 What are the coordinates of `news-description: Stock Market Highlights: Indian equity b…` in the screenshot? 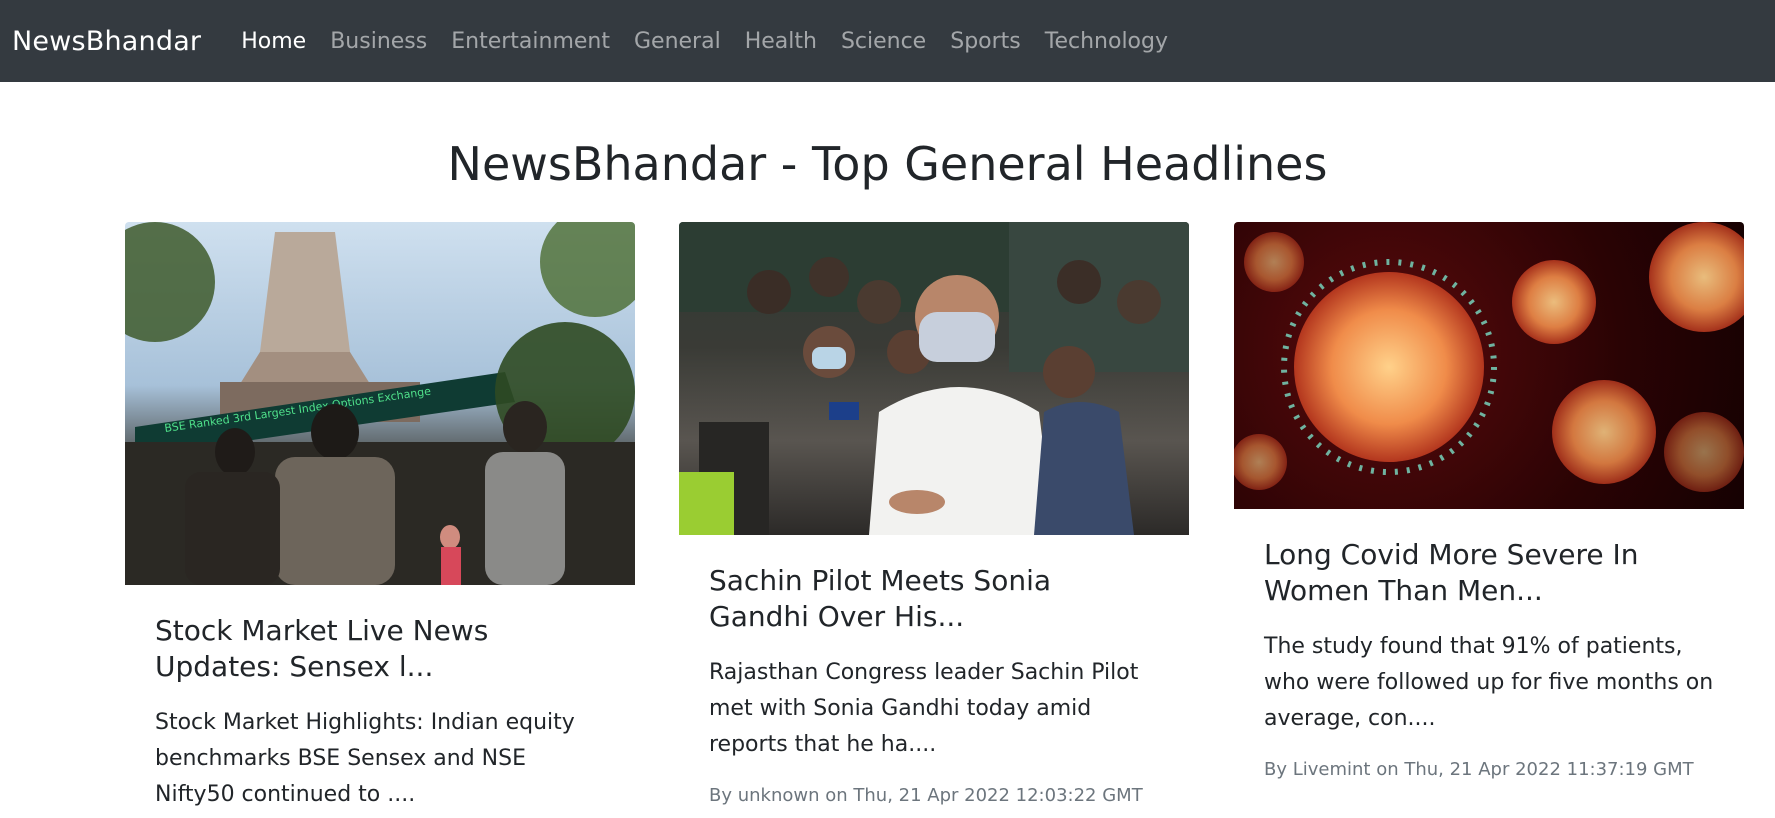 It's located at (365, 758).